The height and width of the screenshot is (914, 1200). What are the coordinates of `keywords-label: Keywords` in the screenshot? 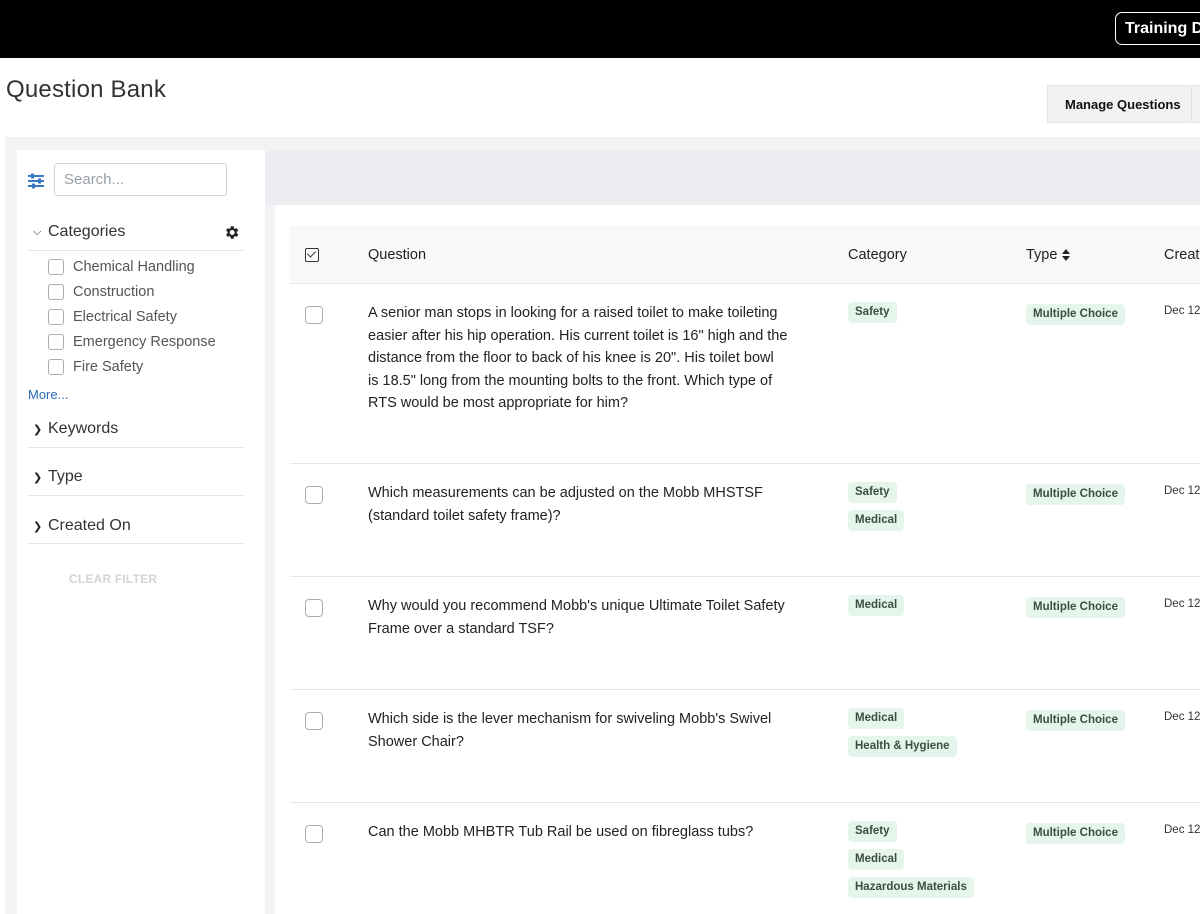 It's located at (83, 428).